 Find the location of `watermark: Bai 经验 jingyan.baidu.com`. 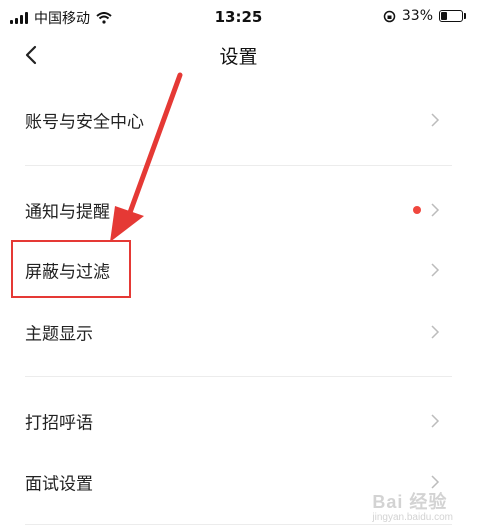

watermark: Bai 经验 jingyan.baidu.com is located at coordinates (412, 505).